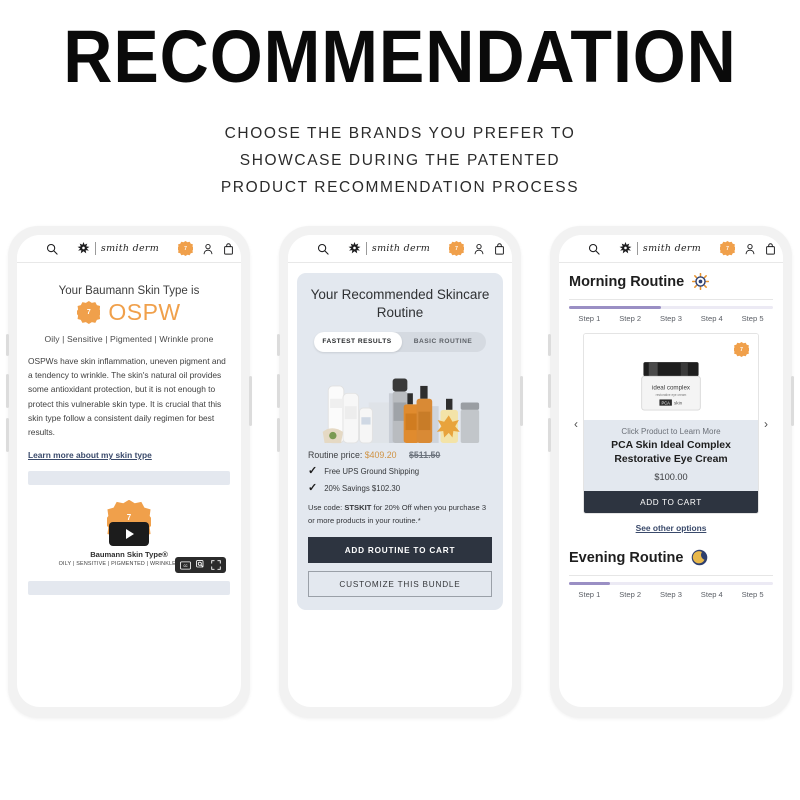  I want to click on add-to-cart-button: ADD TO CART, so click(671, 502).